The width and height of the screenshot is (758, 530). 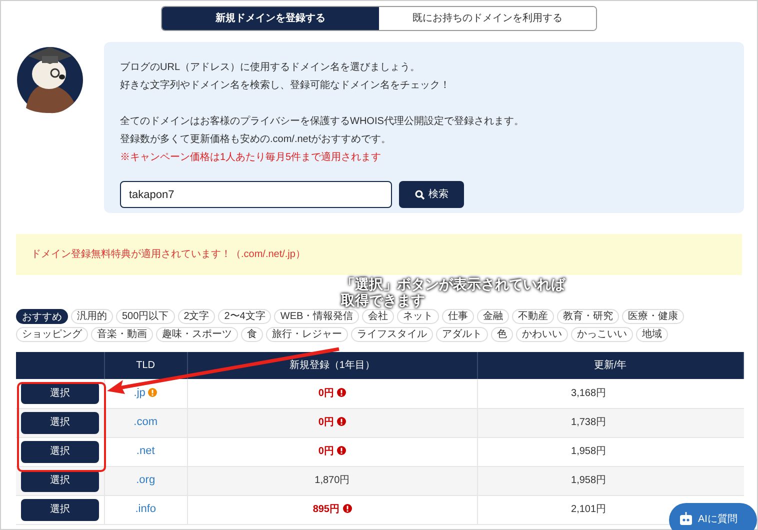 I want to click on tag-chip: おすすめ, so click(x=42, y=316).